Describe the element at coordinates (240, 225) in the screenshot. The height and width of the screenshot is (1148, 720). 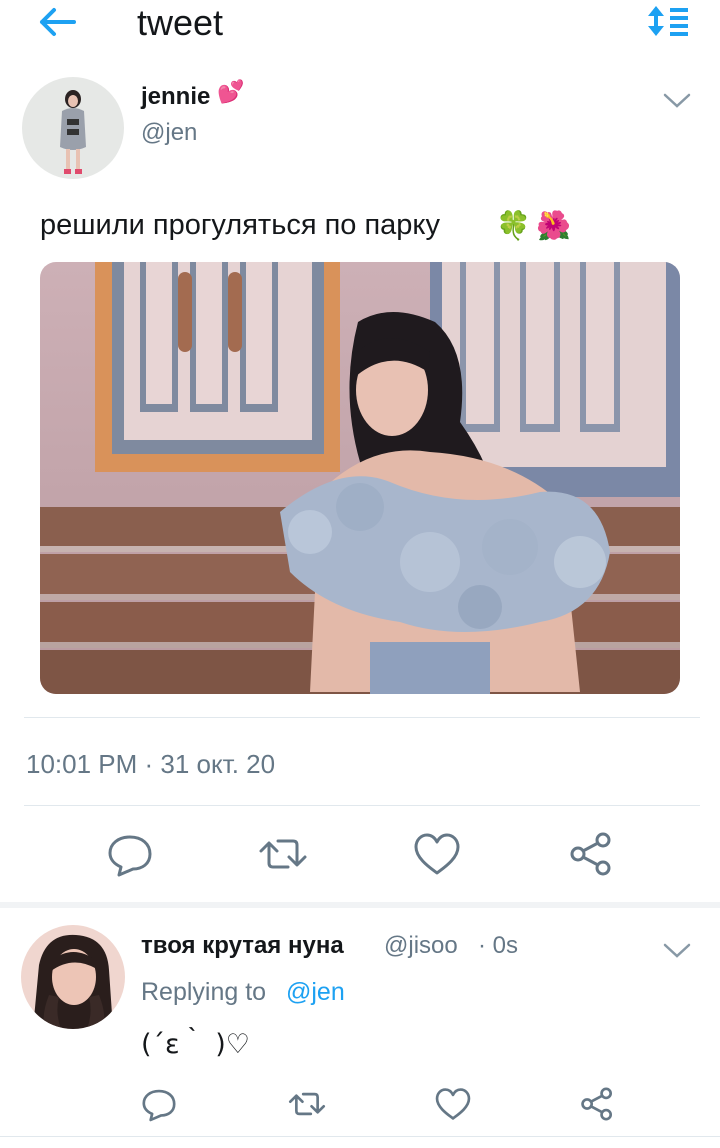
I see `tweet-text: решили прогуляться по парку` at that location.